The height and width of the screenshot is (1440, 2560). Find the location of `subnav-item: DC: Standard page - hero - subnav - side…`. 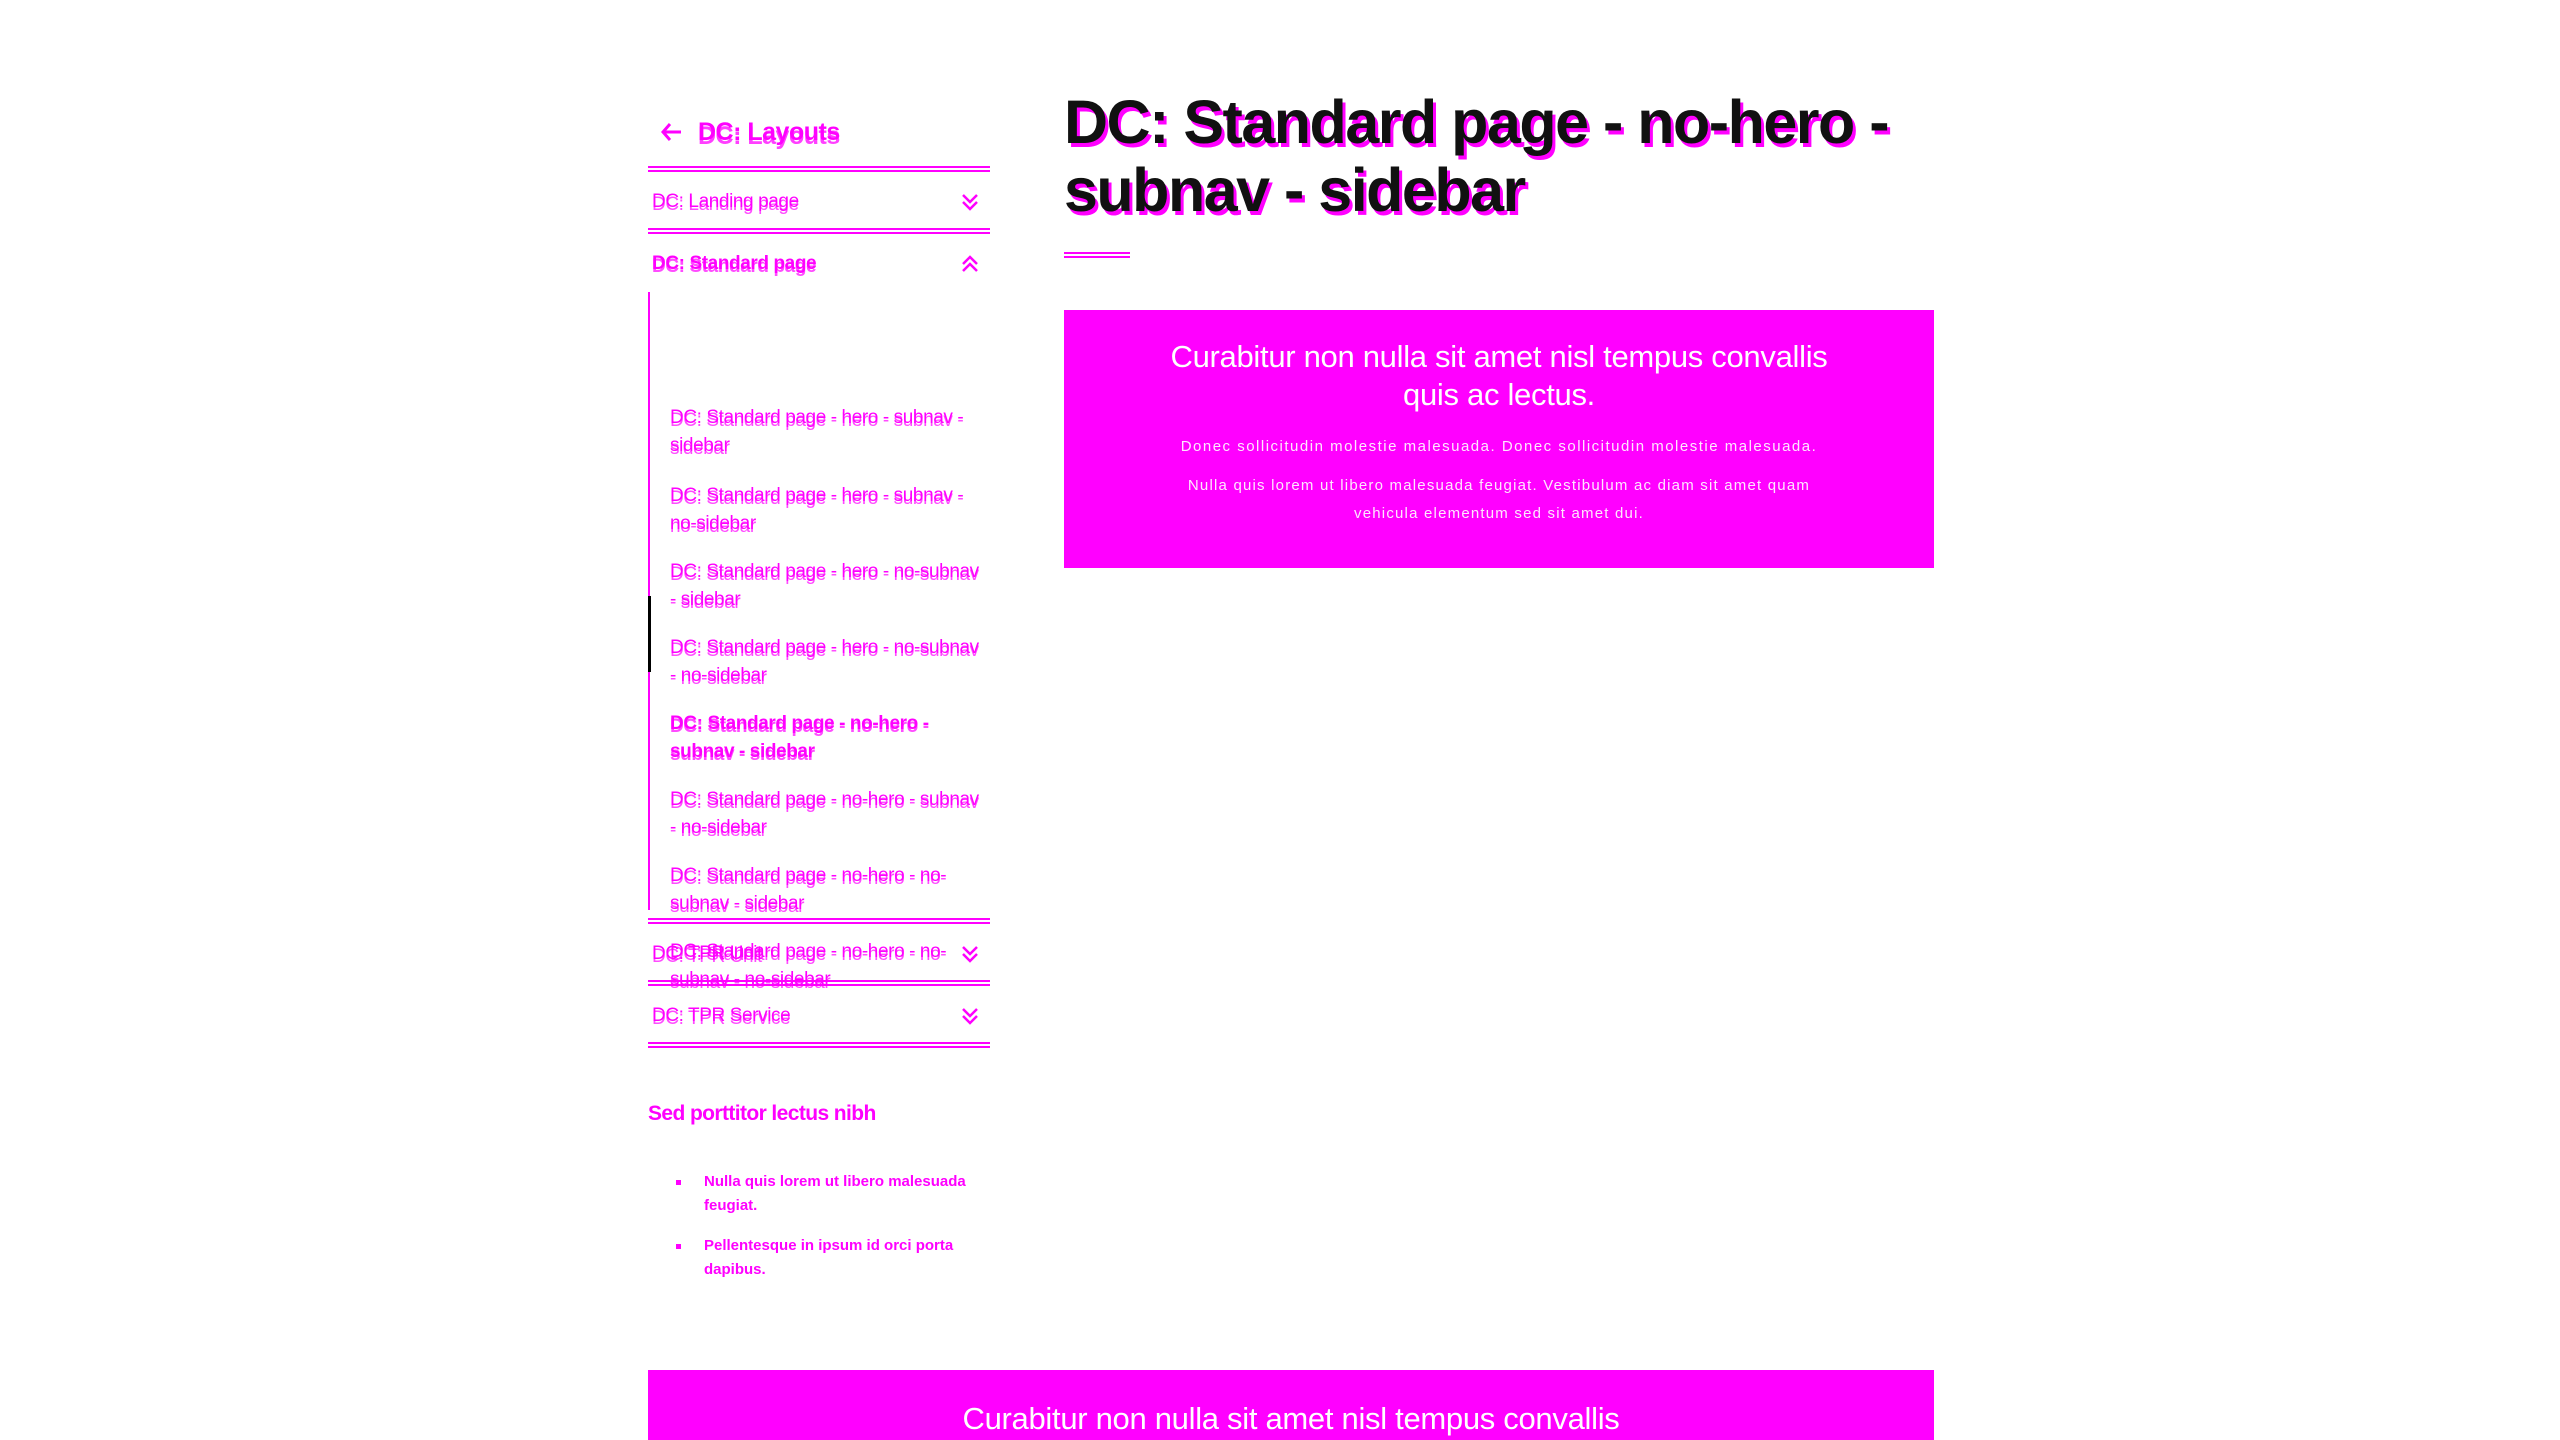

subnav-item: DC: Standard page - hero - subnav - side… is located at coordinates (825, 432).